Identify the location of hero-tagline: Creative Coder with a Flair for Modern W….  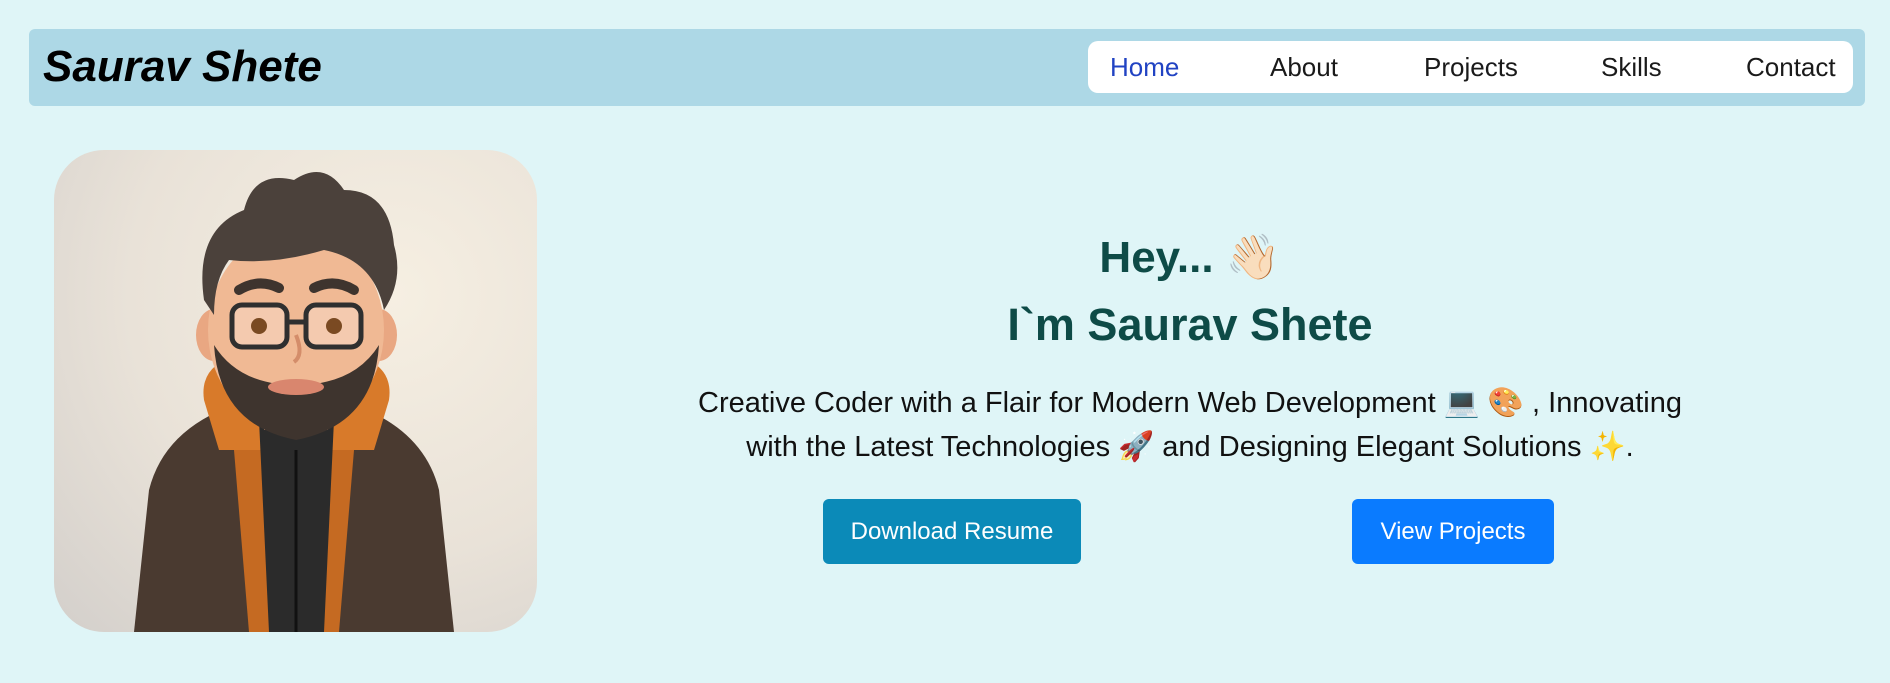
(1190, 425).